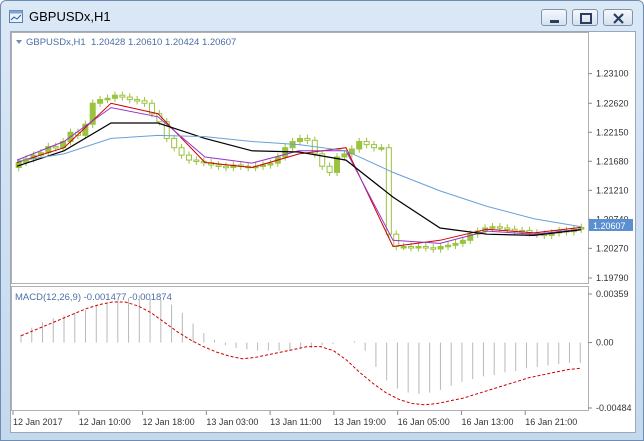 This screenshot has height=441, width=644. What do you see at coordinates (232, 422) in the screenshot?
I see `time-tick-label: 13 Jan 03:00` at bounding box center [232, 422].